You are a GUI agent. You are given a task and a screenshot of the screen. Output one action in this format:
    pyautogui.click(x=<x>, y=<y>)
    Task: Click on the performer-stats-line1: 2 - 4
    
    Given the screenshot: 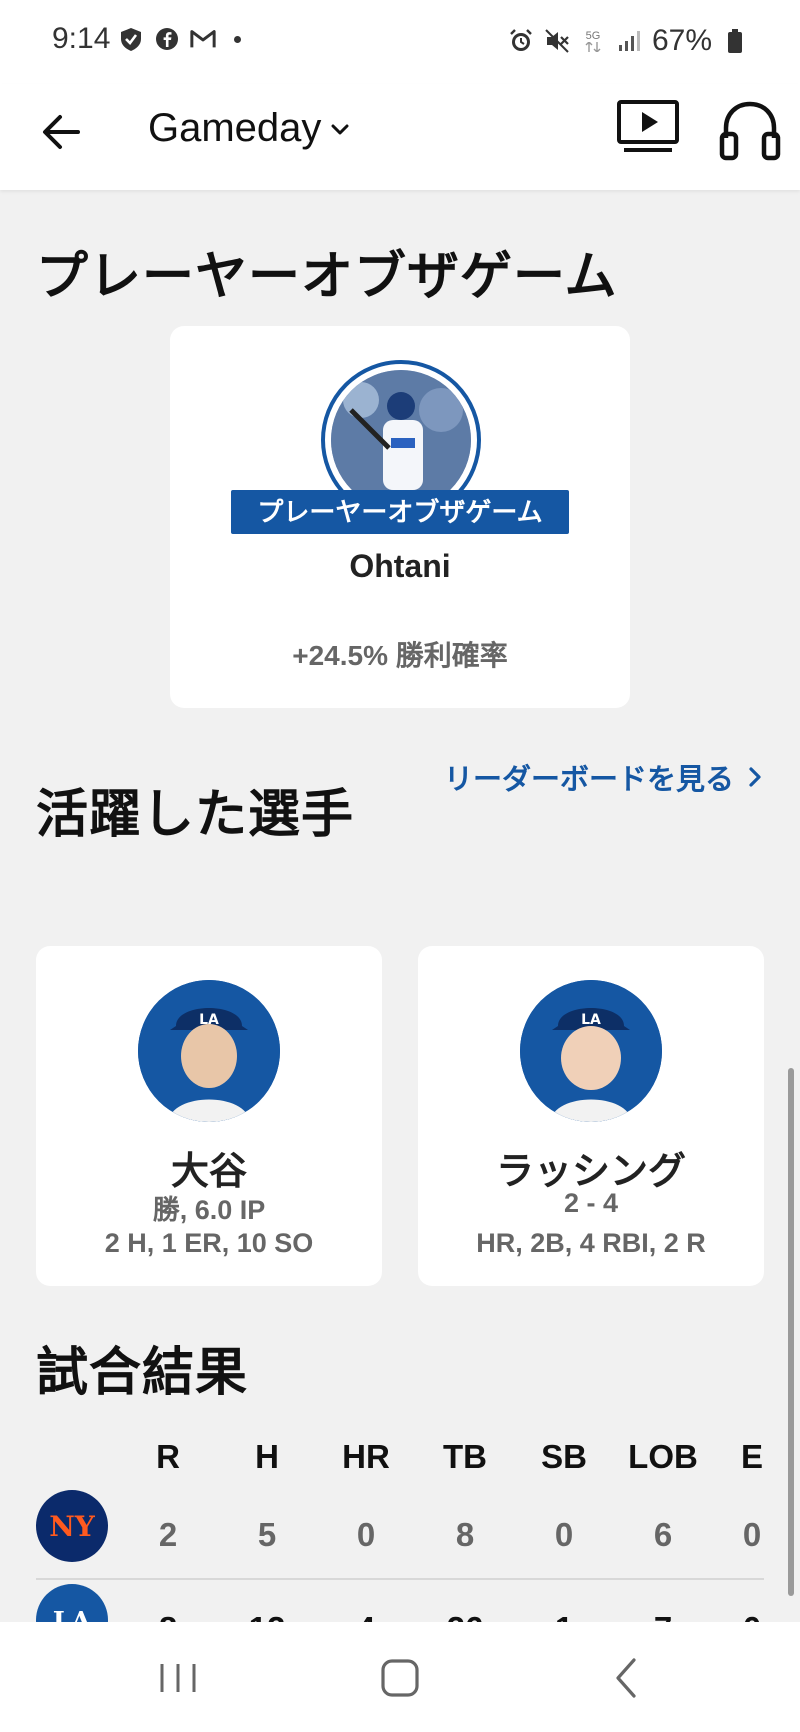 What is the action you would take?
    pyautogui.click(x=591, y=1203)
    